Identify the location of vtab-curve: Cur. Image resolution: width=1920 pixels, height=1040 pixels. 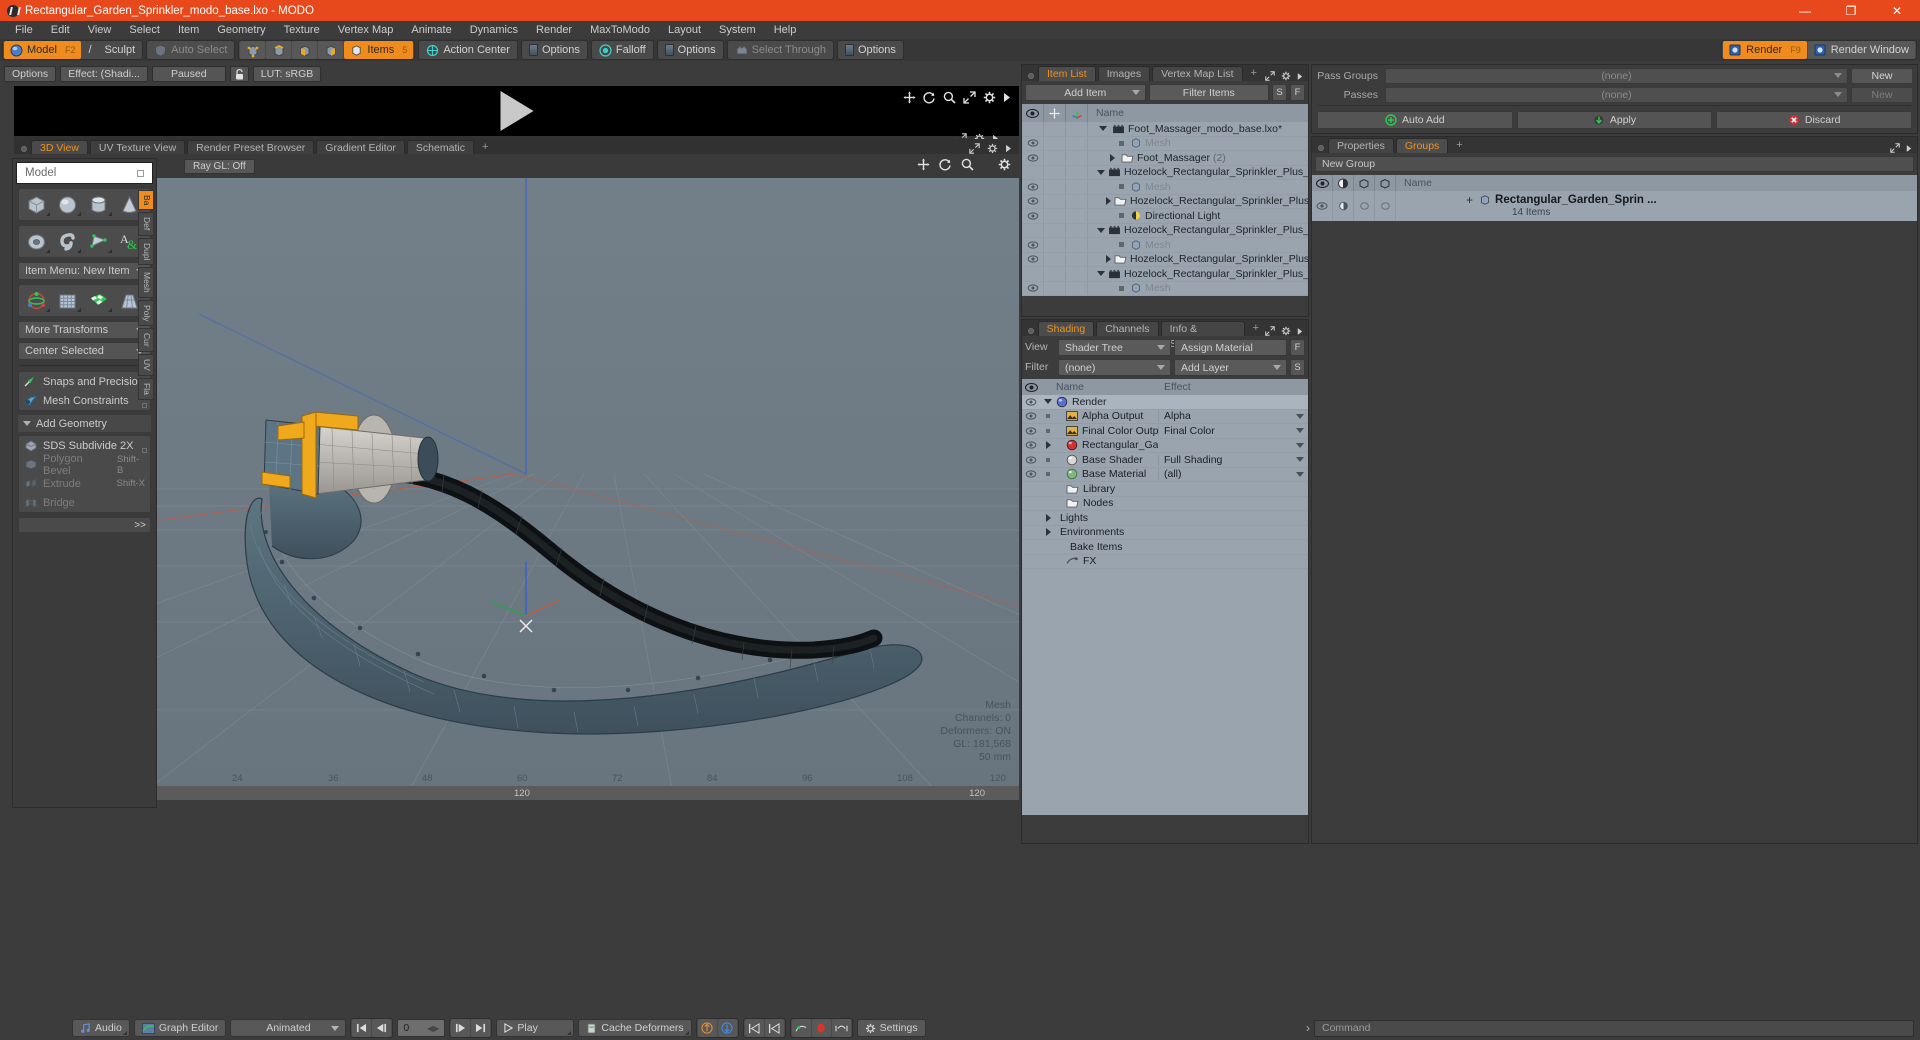
(146, 340).